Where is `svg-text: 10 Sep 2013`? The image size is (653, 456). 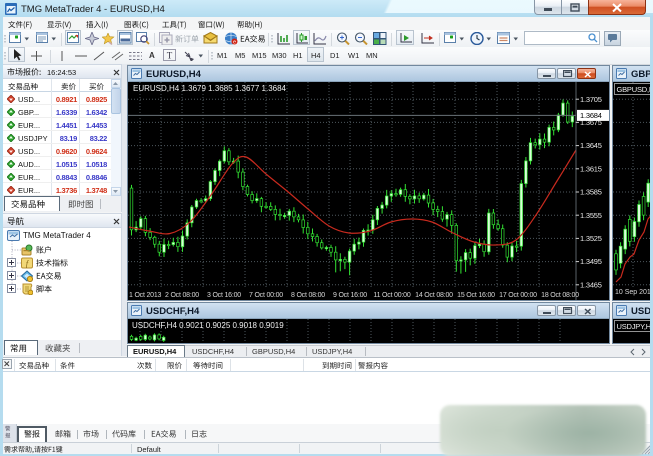
svg-text: 10 Sep 2013 is located at coordinates (634, 292).